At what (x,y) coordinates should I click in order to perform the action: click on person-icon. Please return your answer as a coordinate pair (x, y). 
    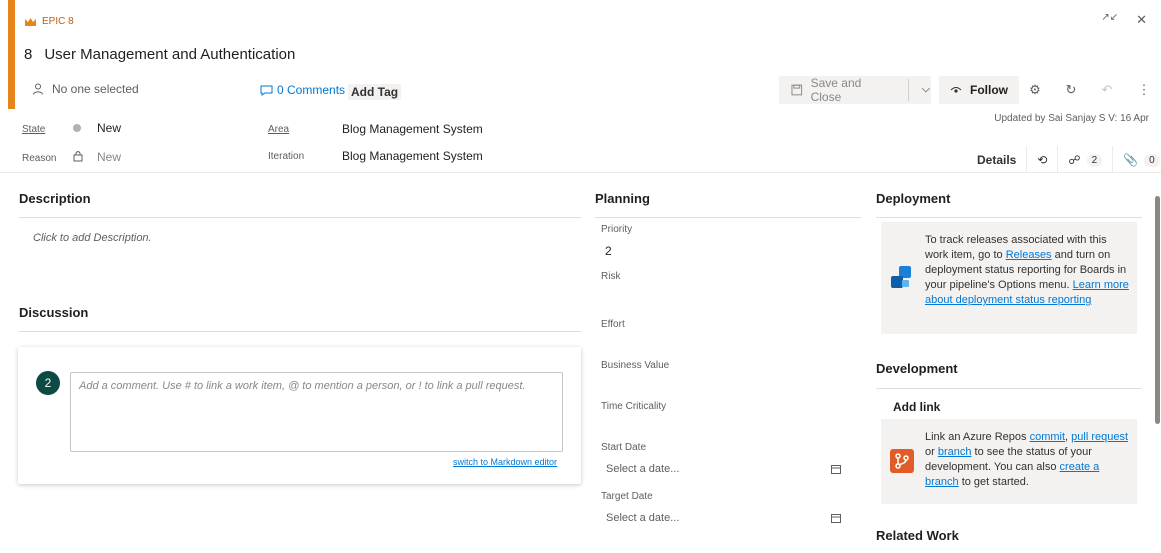
    Looking at the image, I should click on (38, 89).